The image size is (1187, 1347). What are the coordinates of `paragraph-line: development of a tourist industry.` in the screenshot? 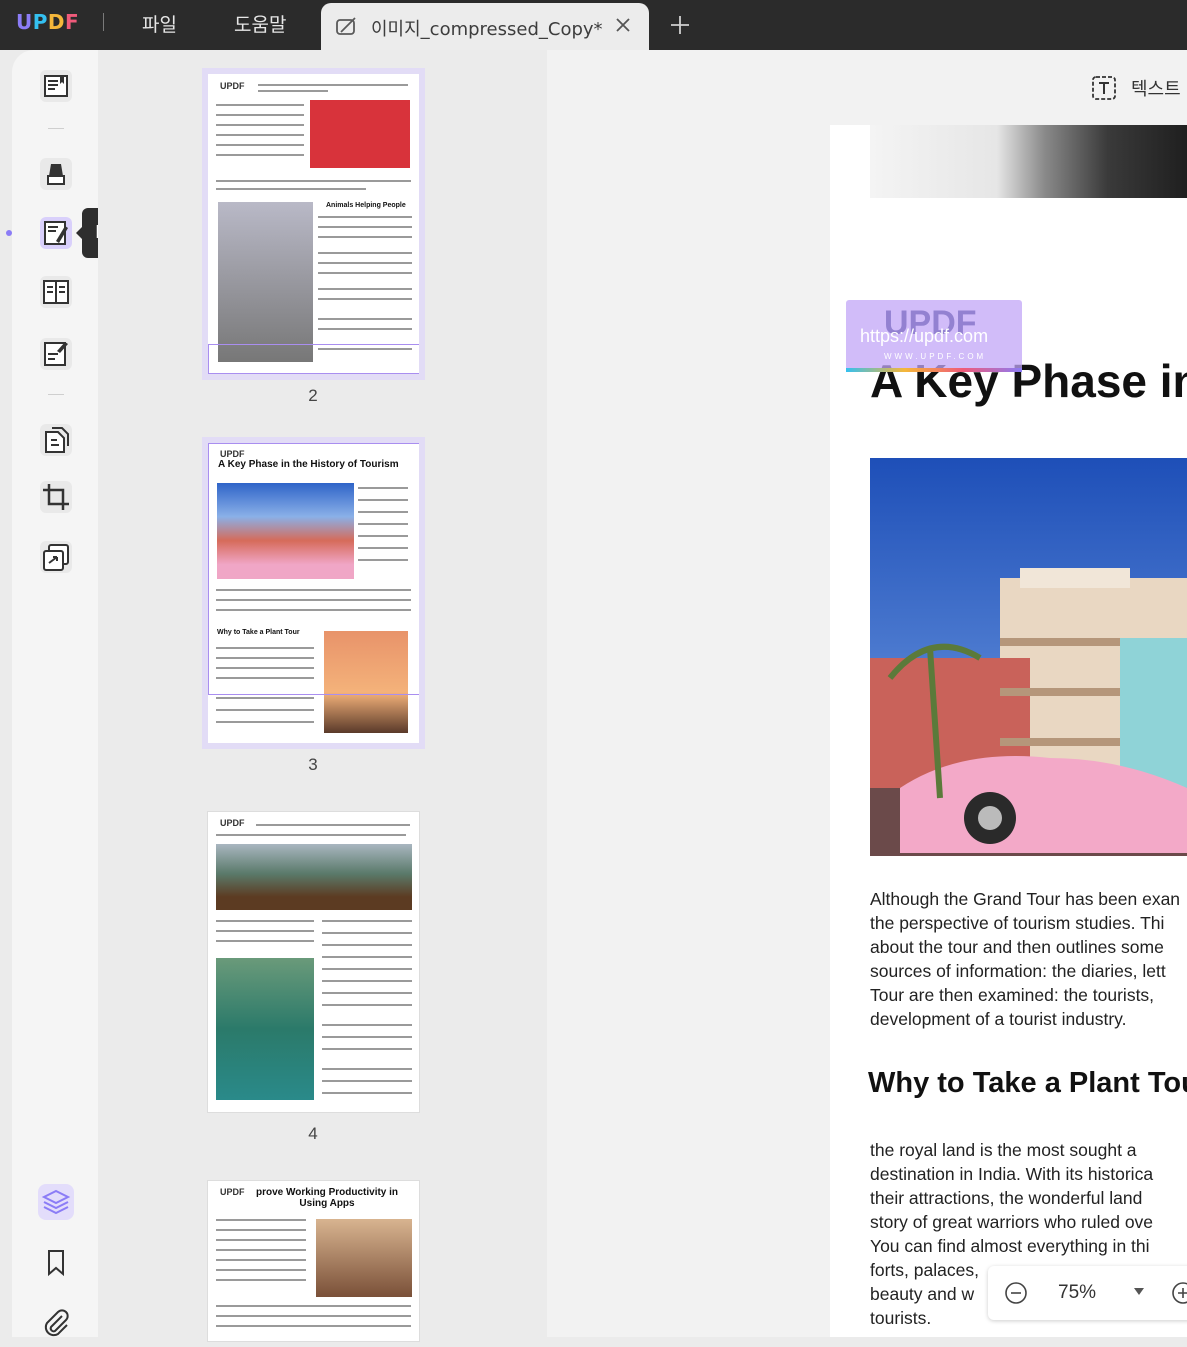 It's located at (998, 1019).